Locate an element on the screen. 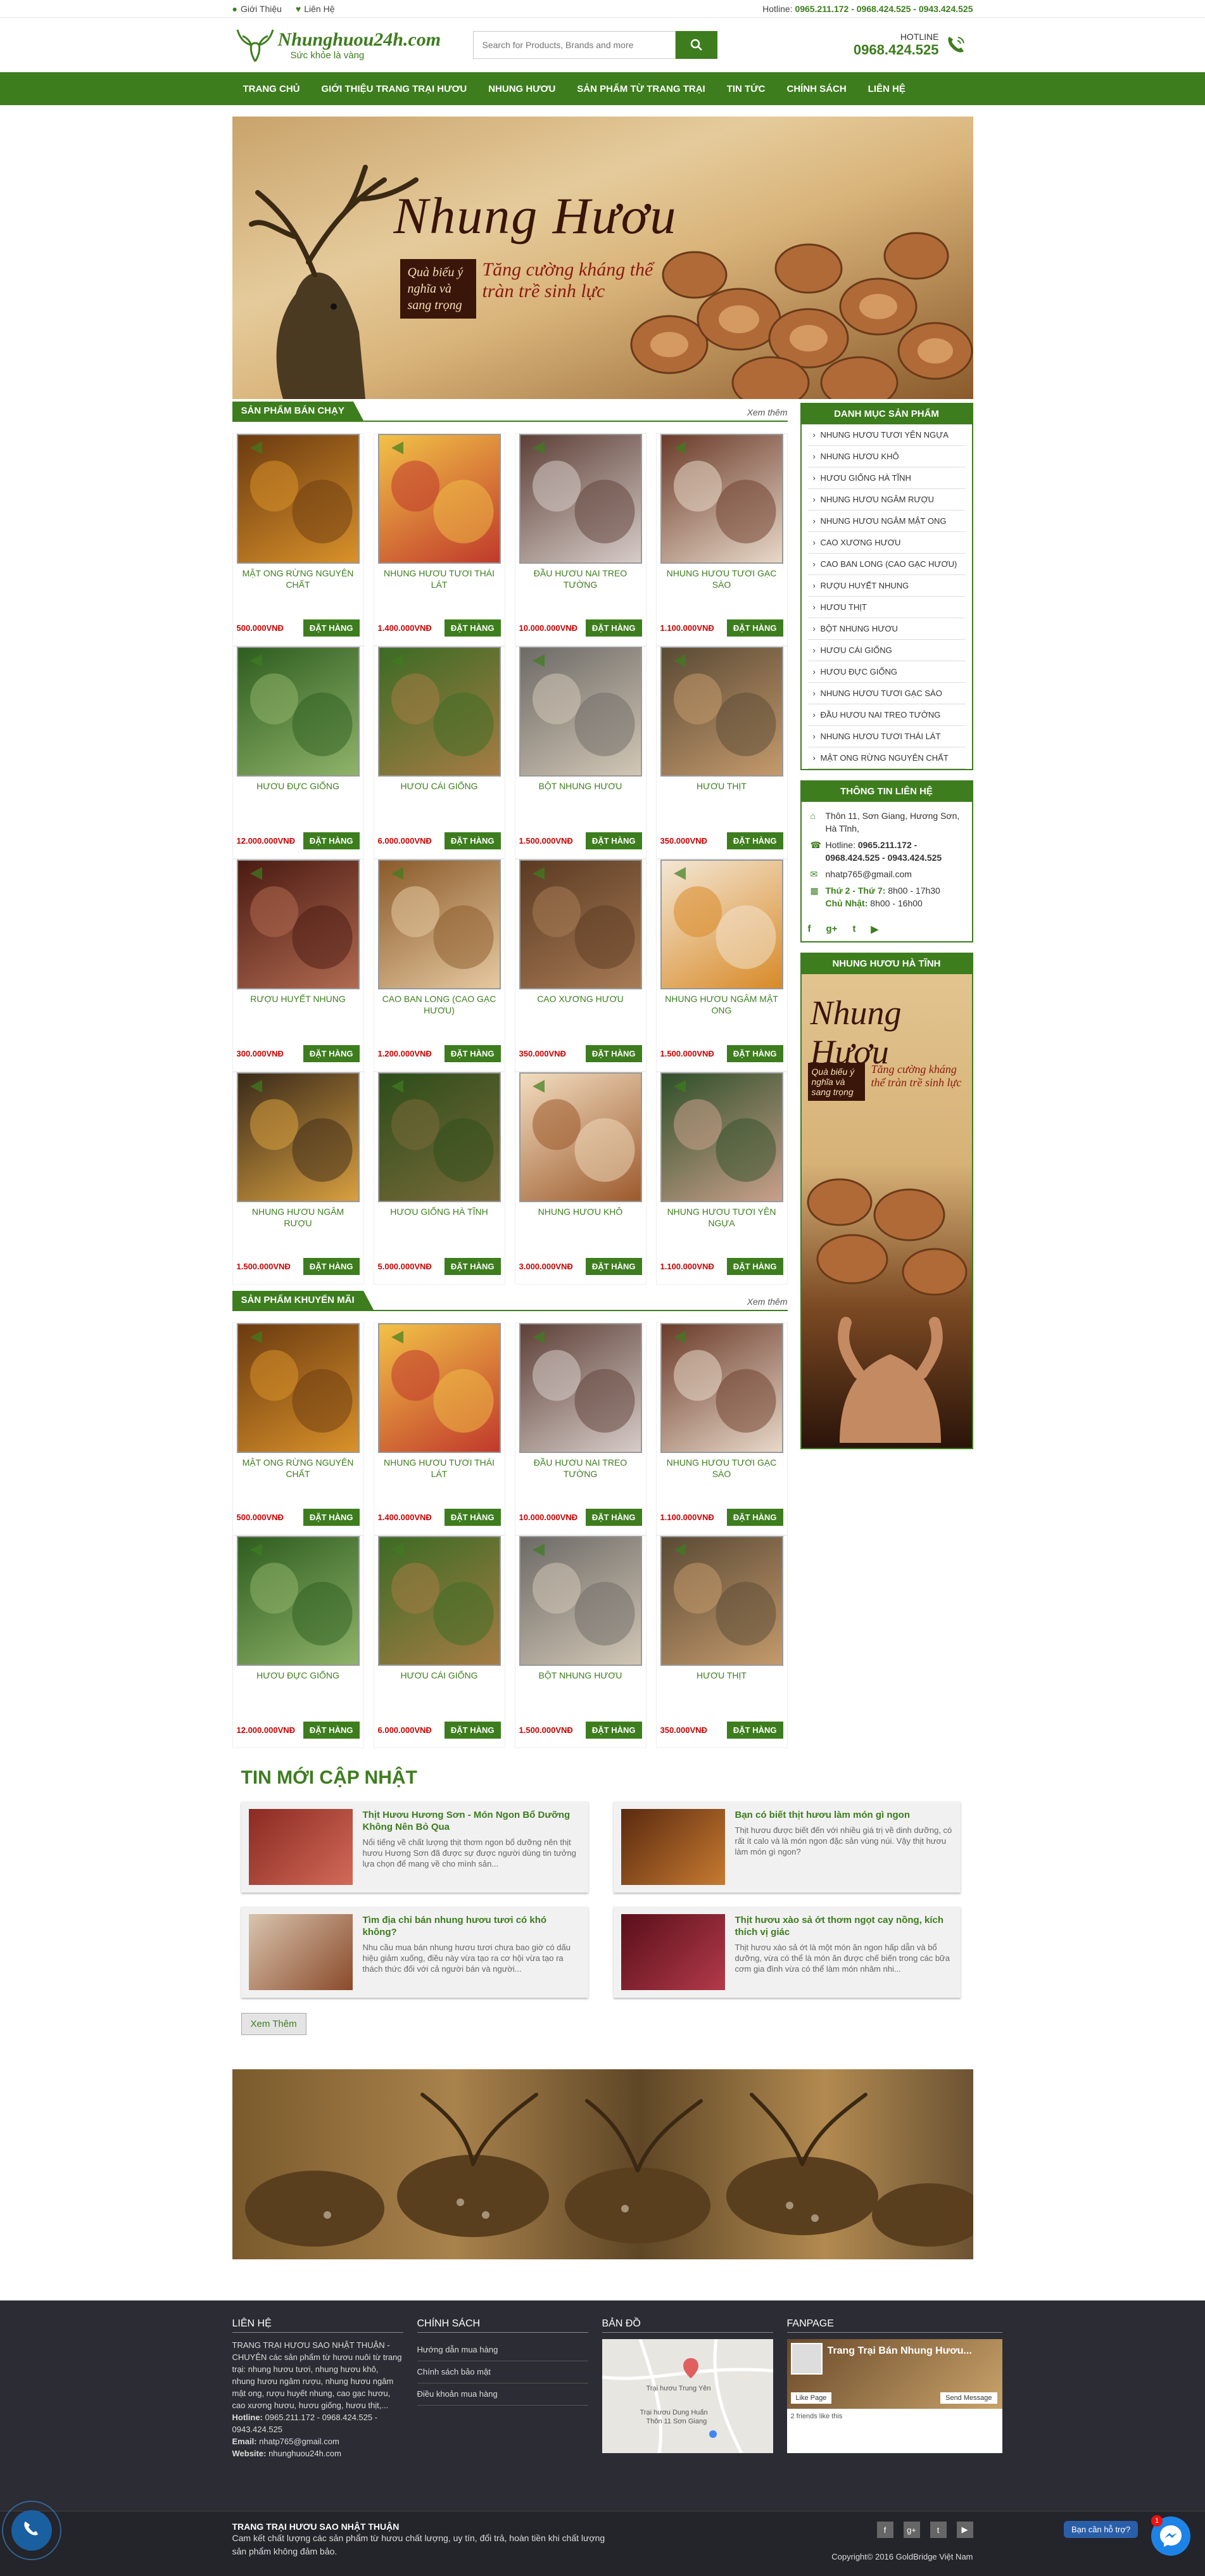 The height and width of the screenshot is (2576, 1205). product-name: HƯƠU GIỐNG HÀ TĨNH is located at coordinates (440, 1225).